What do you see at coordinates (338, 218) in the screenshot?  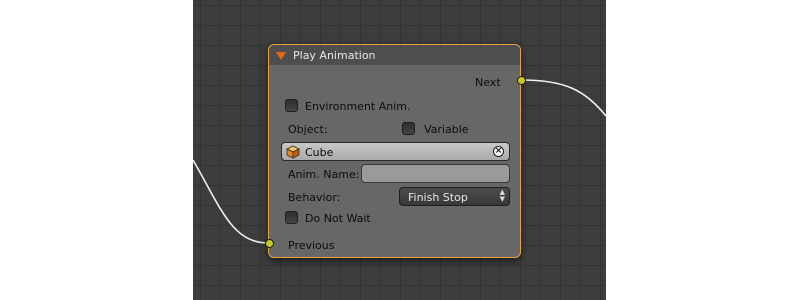 I see `do-not-wait-label: Do Not Wait` at bounding box center [338, 218].